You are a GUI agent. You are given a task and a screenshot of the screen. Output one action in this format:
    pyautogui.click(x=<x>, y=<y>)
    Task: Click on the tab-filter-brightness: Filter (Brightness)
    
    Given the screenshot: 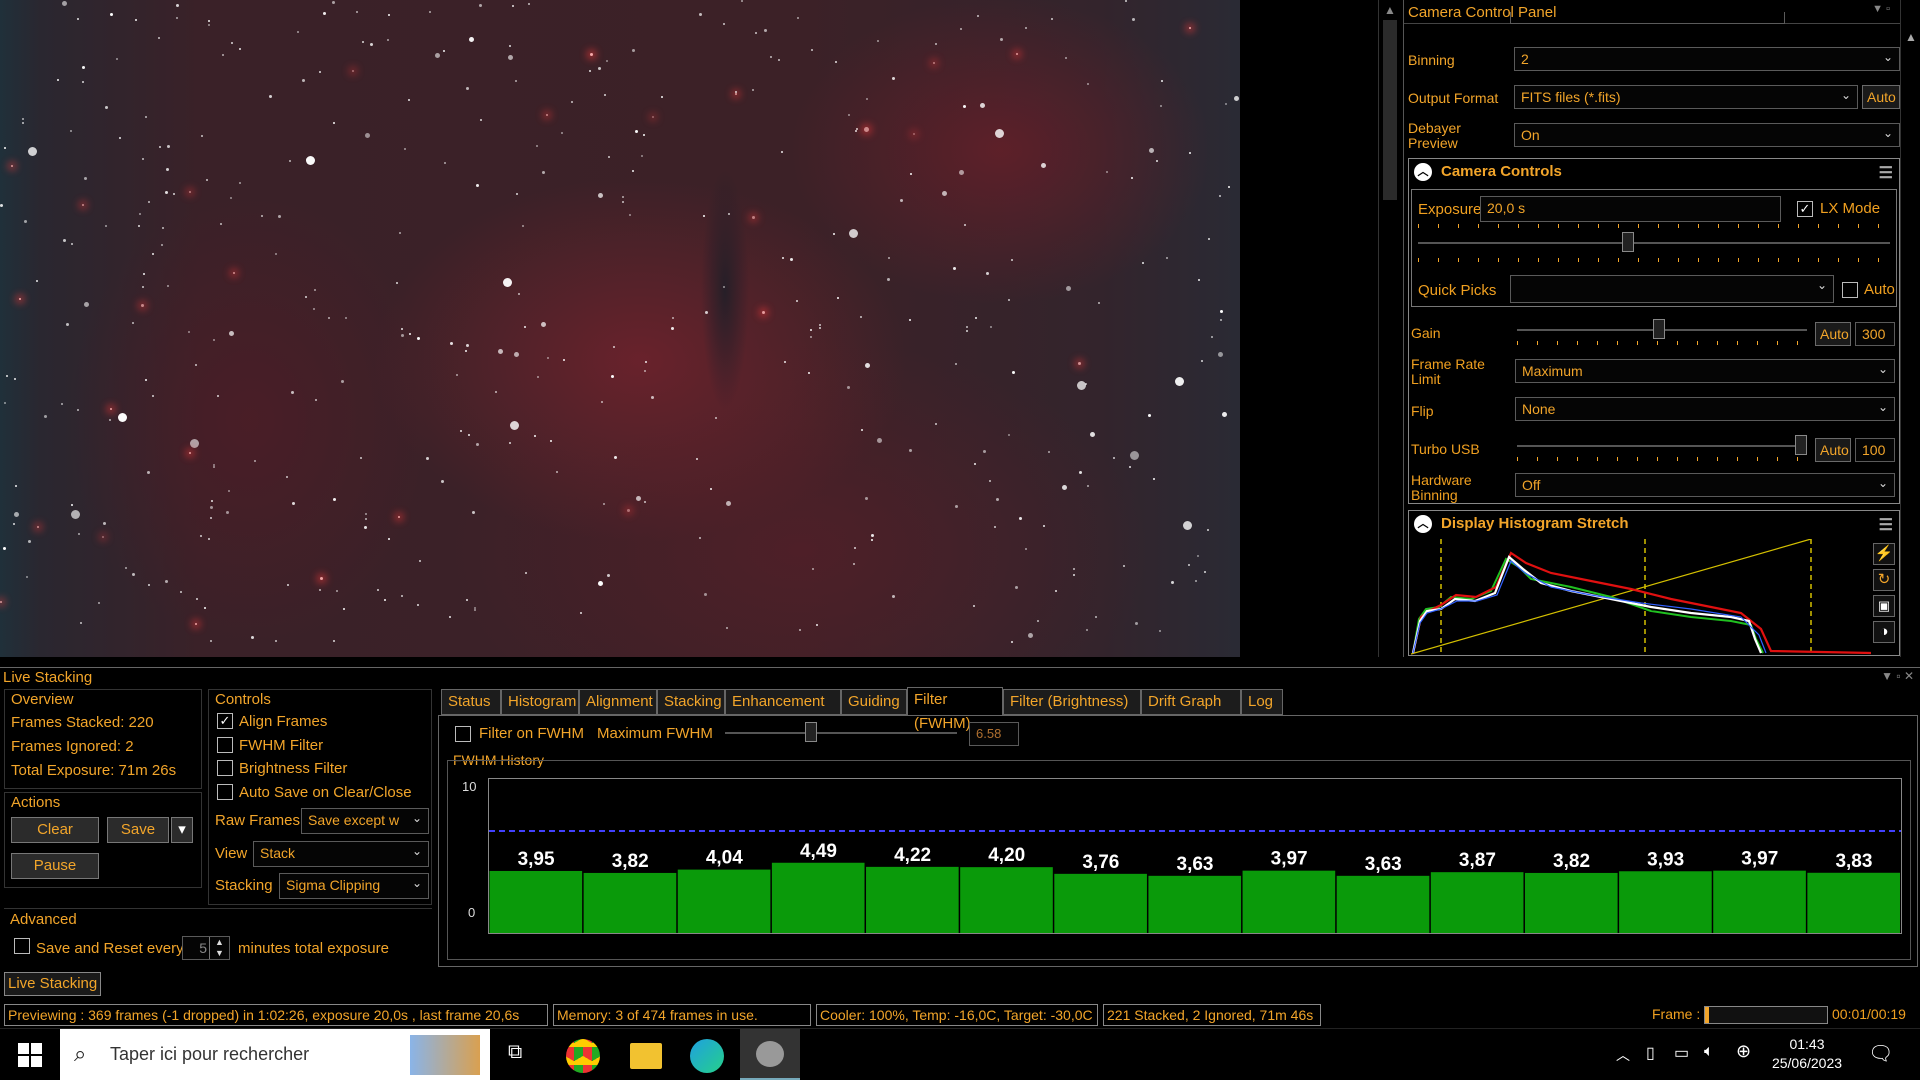 What is the action you would take?
    pyautogui.click(x=1072, y=702)
    